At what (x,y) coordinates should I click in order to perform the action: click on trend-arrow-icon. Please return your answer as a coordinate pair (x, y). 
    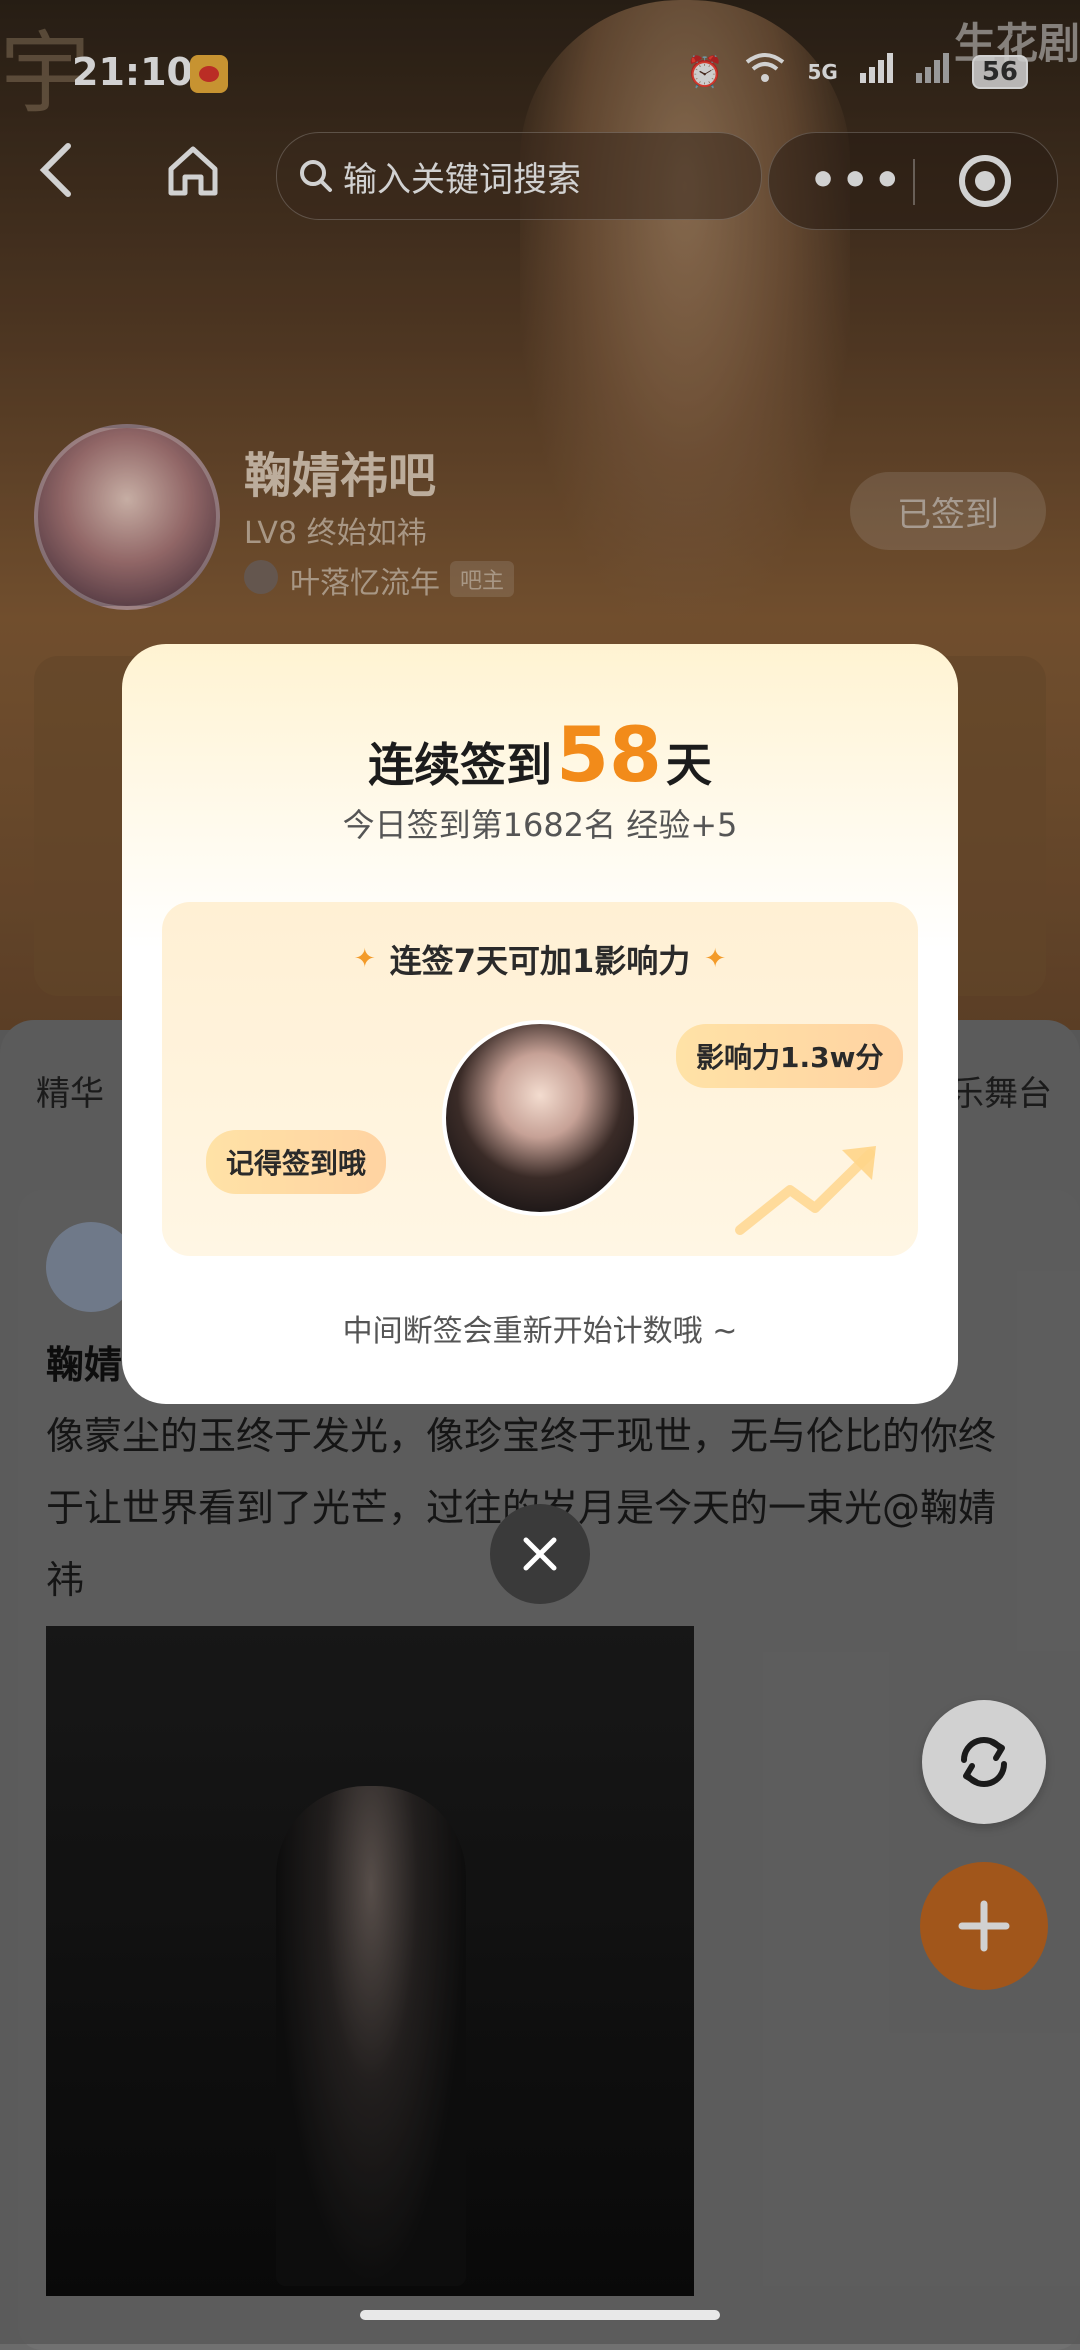
    Looking at the image, I should click on (805, 1190).